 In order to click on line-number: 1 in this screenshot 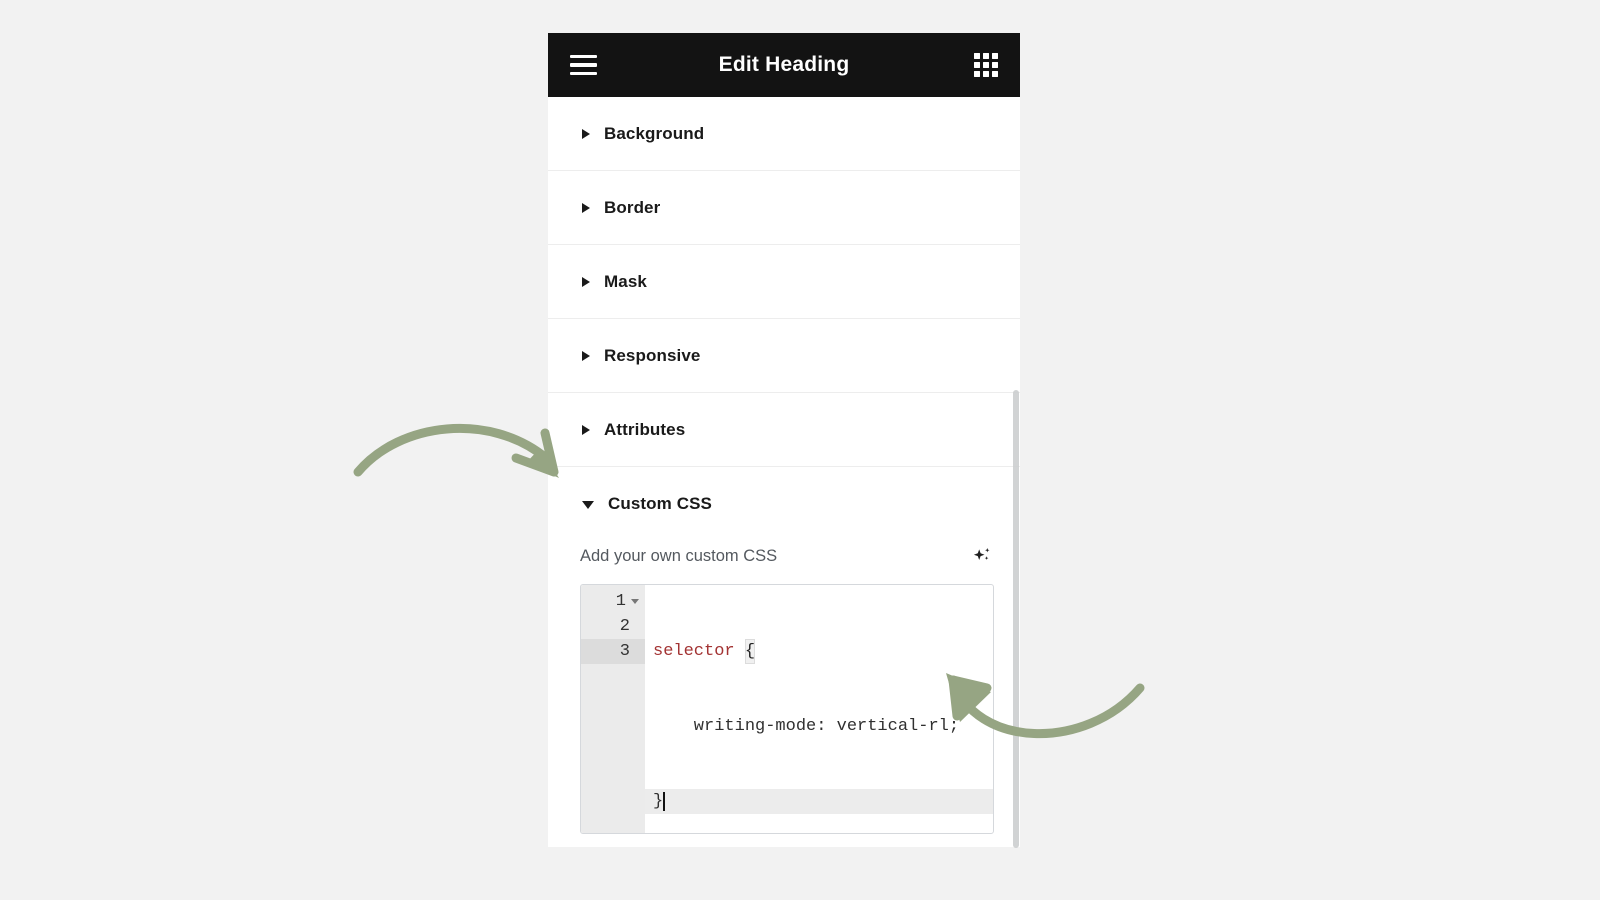, I will do `click(620, 601)`.